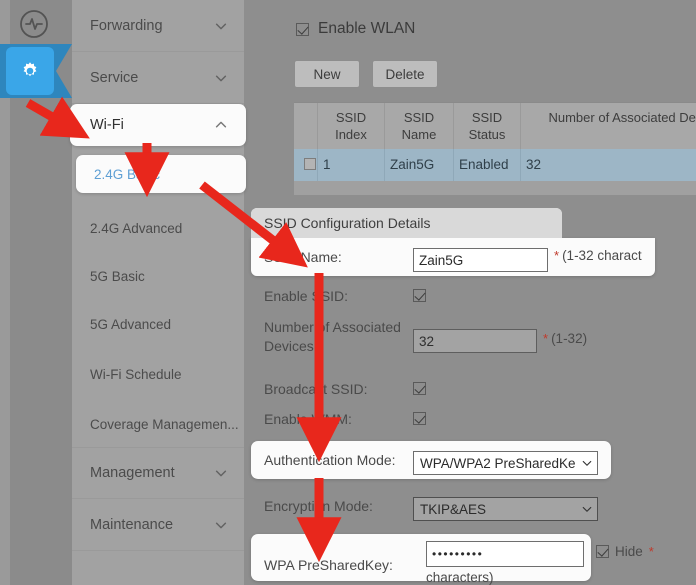  I want to click on arrow-to-ssid-name, so click(253, 224).